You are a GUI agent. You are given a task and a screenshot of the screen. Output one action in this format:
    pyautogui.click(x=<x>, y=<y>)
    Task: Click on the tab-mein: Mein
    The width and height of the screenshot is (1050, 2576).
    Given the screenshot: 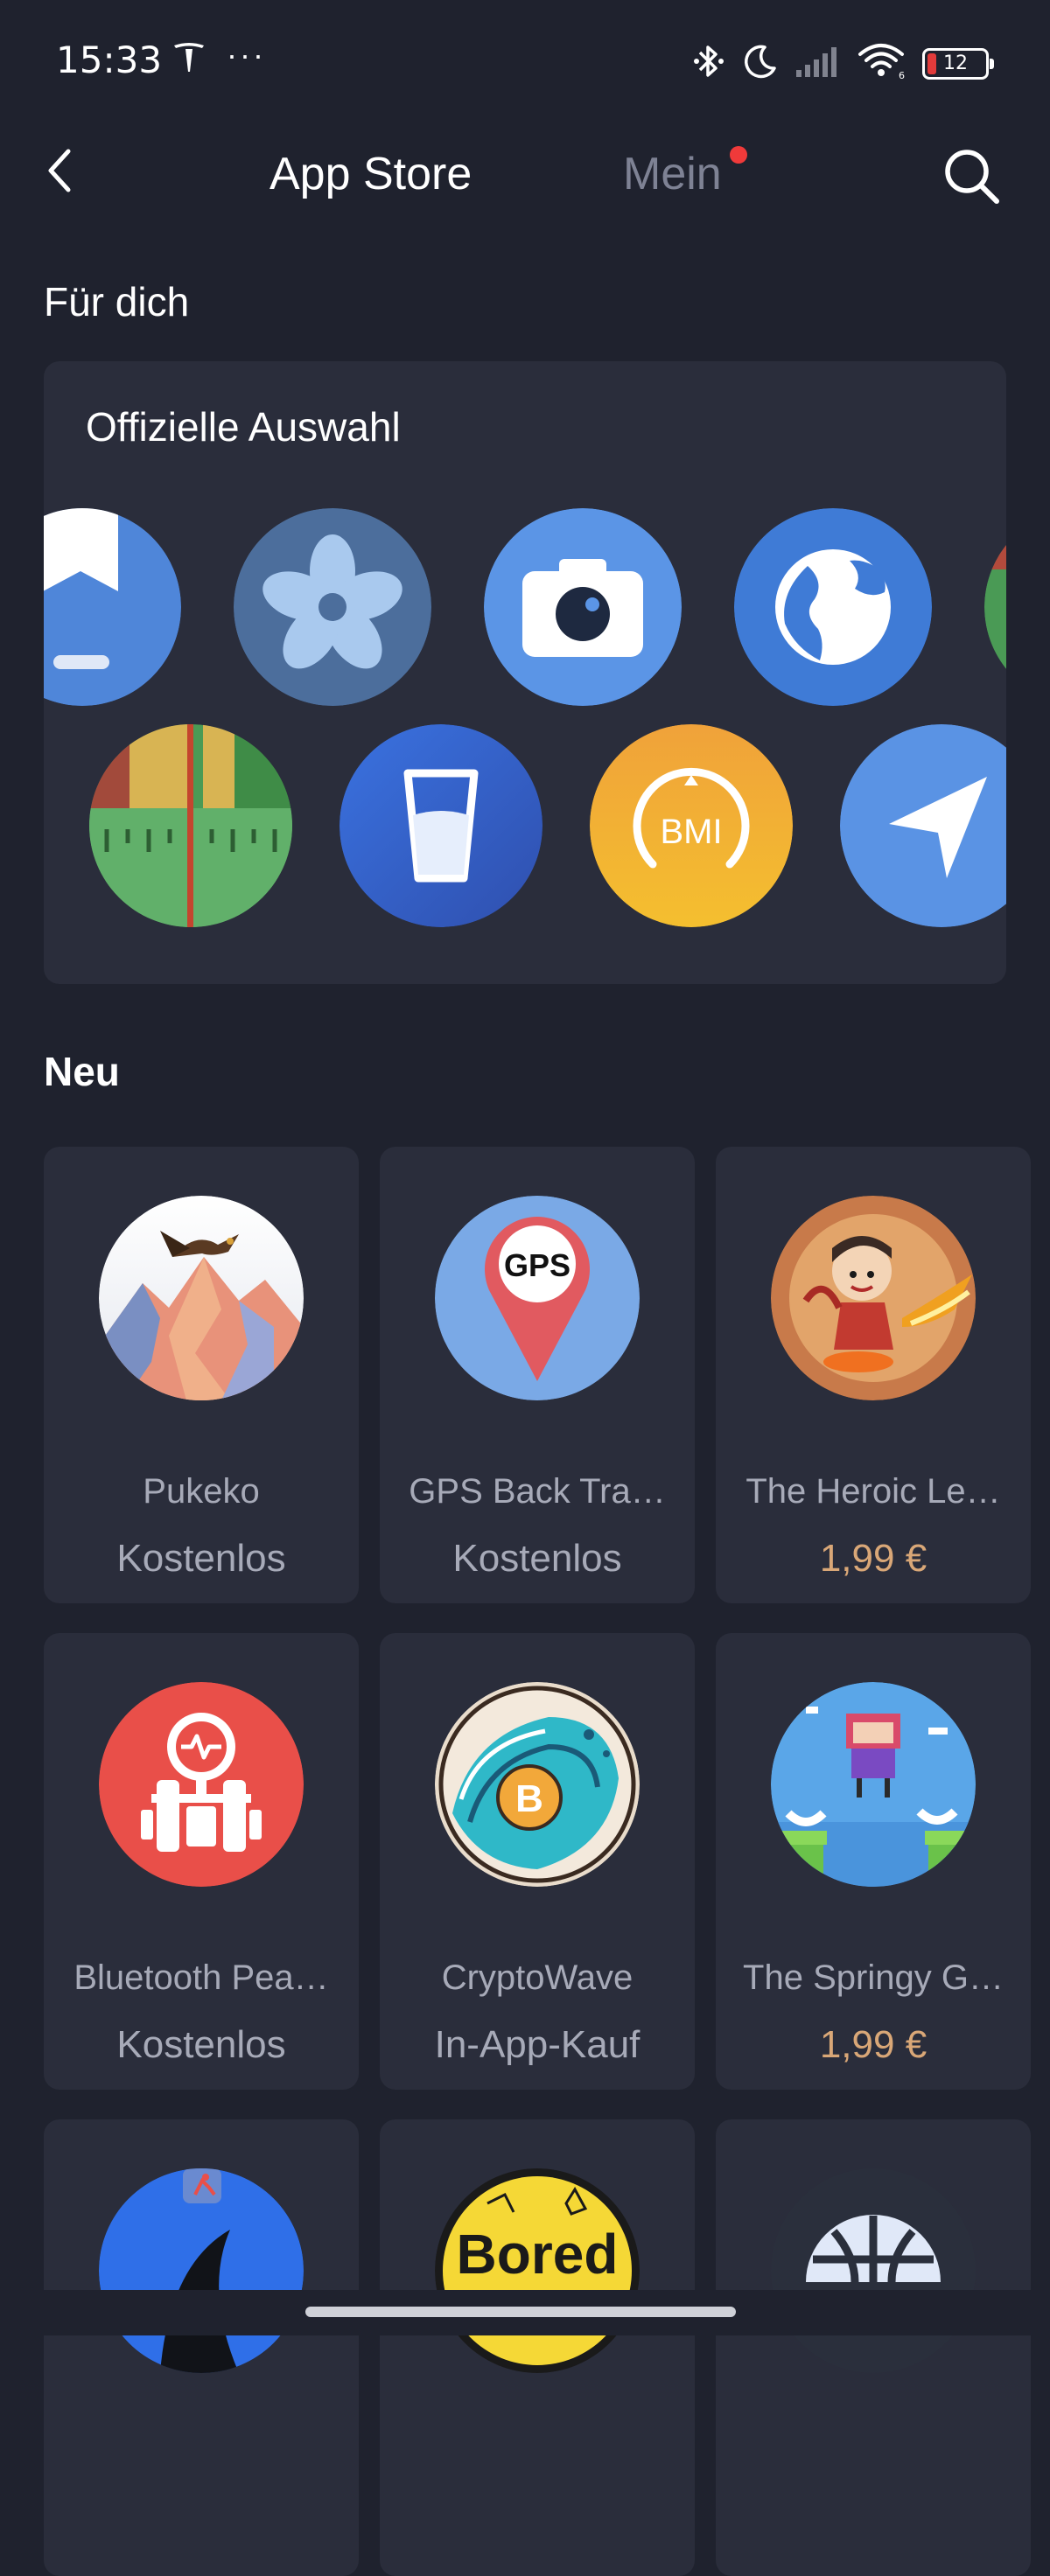 What is the action you would take?
    pyautogui.click(x=672, y=174)
    